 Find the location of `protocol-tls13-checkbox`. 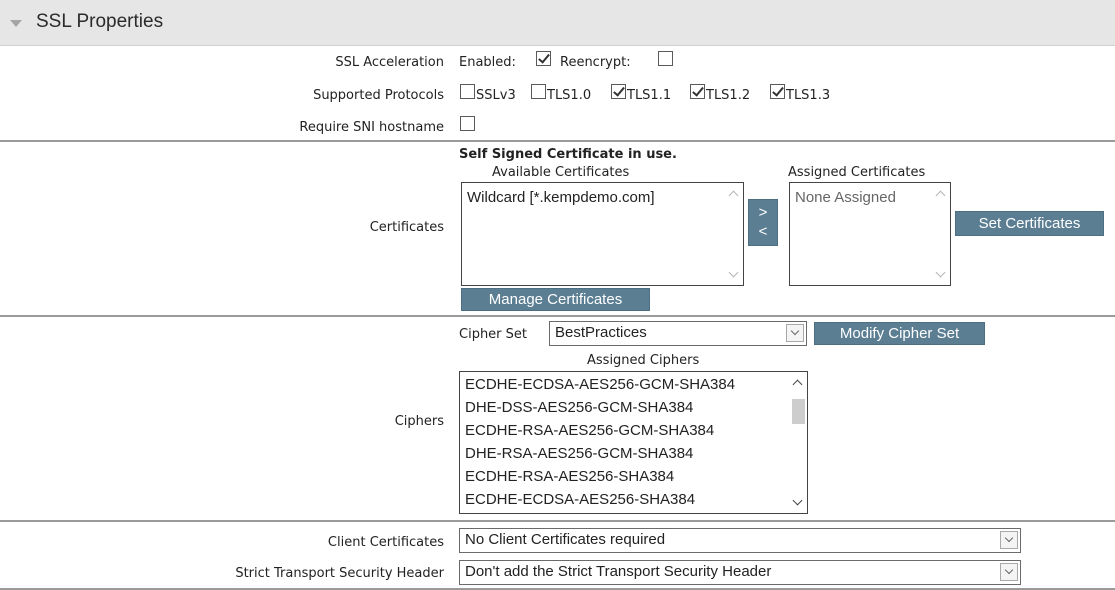

protocol-tls13-checkbox is located at coordinates (777, 91).